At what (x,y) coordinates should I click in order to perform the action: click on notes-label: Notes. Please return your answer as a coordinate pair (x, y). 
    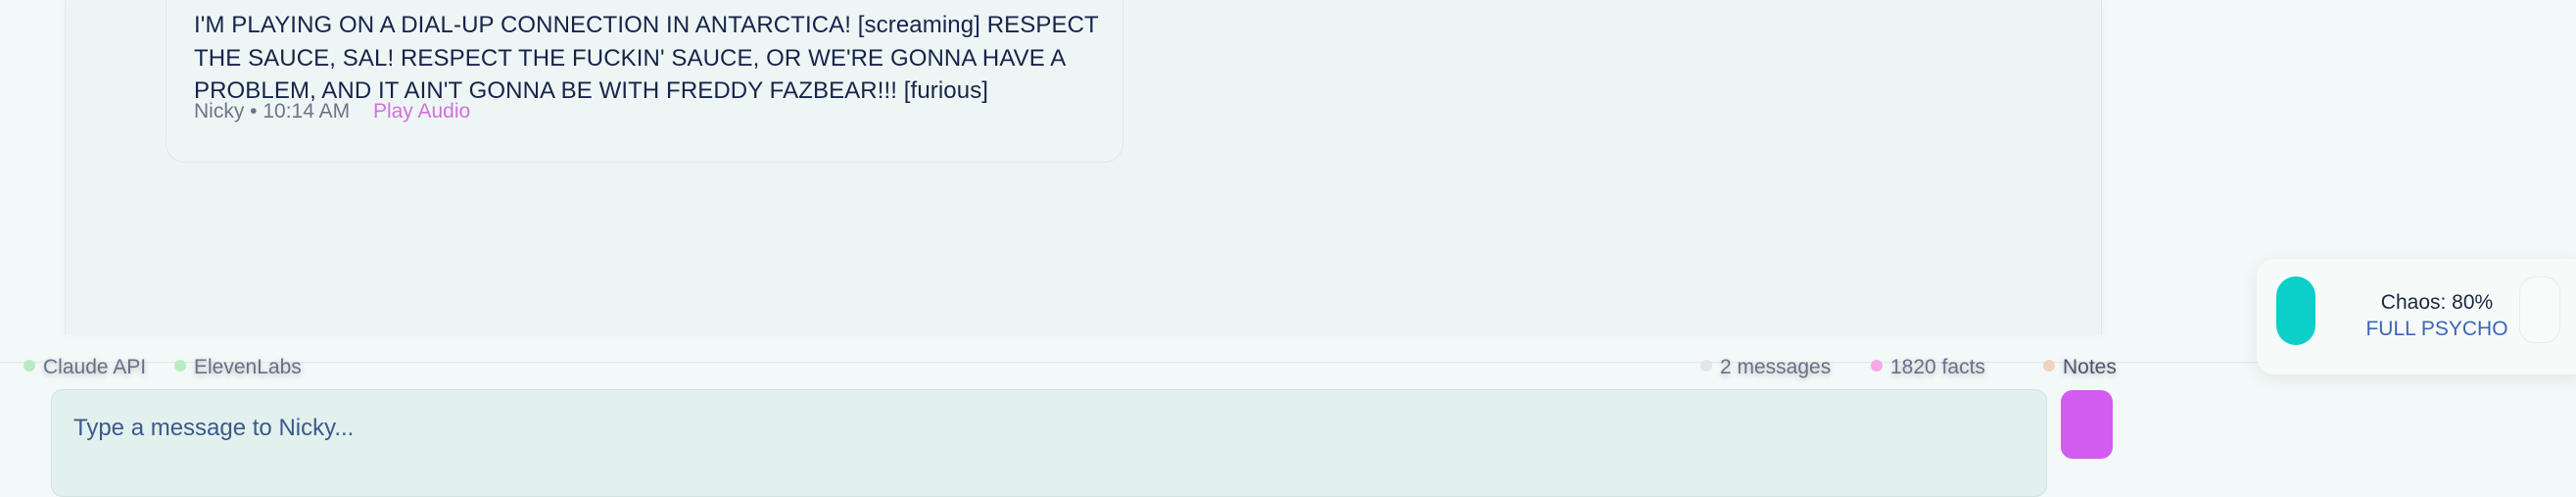
    Looking at the image, I should click on (2090, 367).